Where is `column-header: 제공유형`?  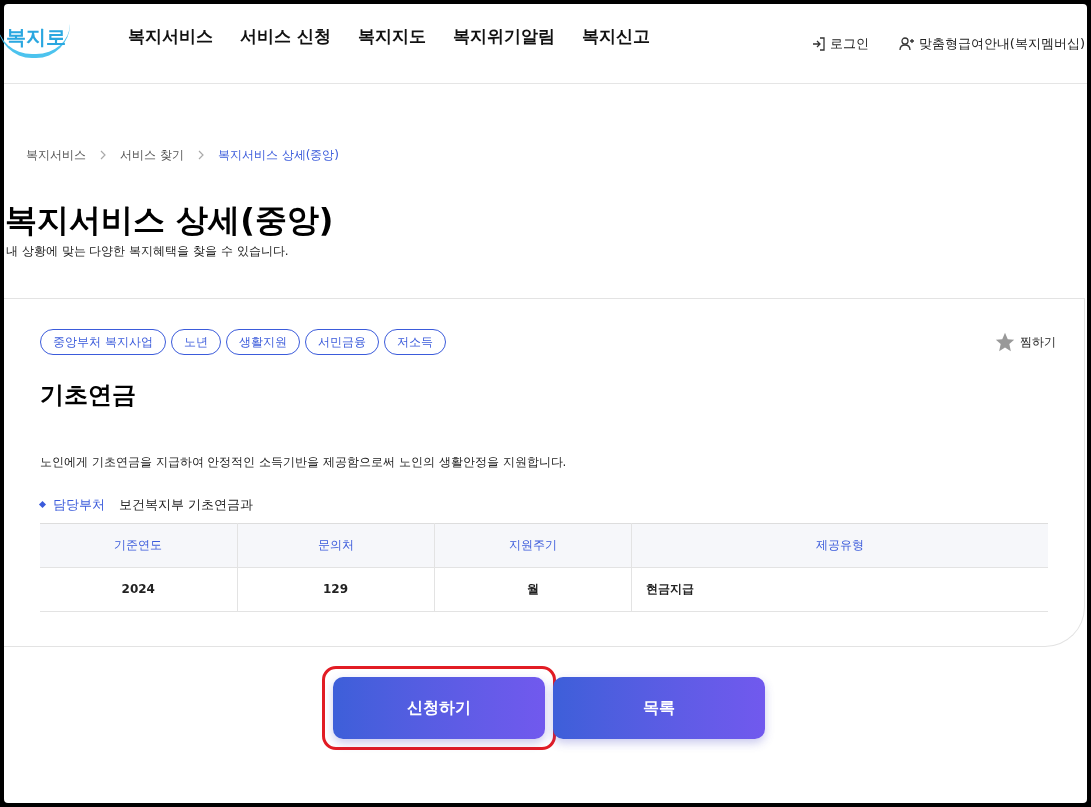 column-header: 제공유형 is located at coordinates (839, 545).